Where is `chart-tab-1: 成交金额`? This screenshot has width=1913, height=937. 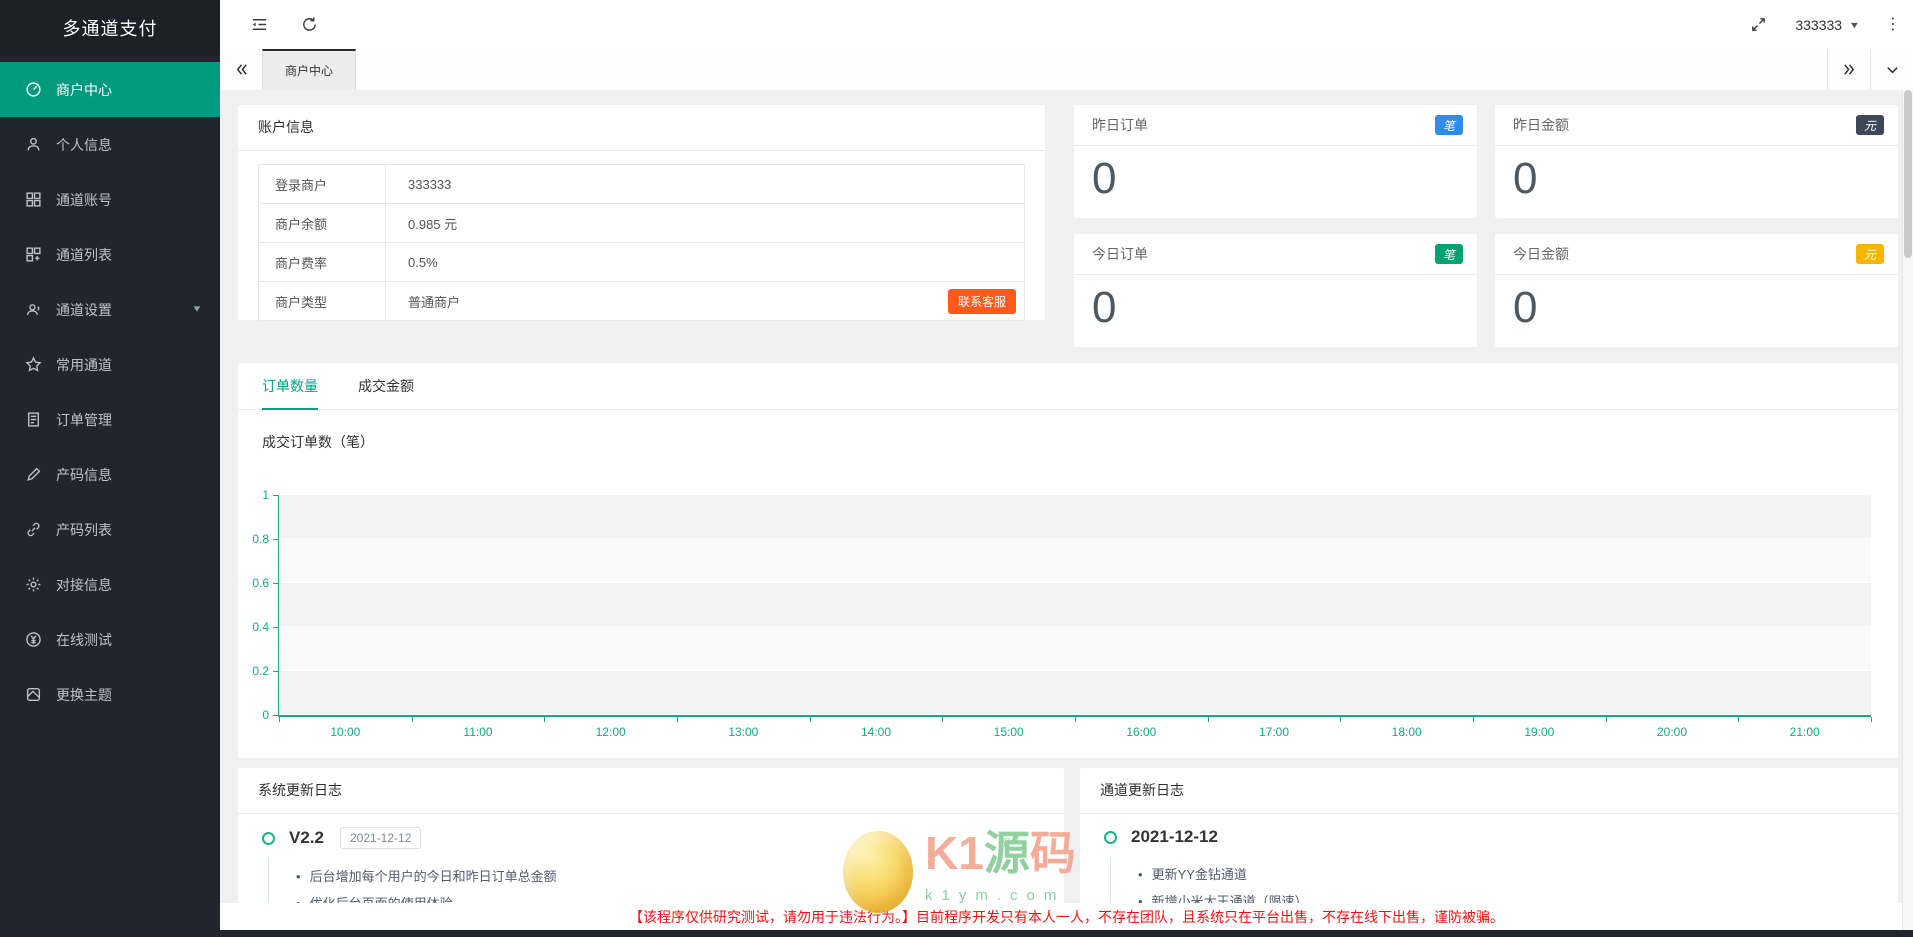
chart-tab-1: 成交金额 is located at coordinates (386, 386).